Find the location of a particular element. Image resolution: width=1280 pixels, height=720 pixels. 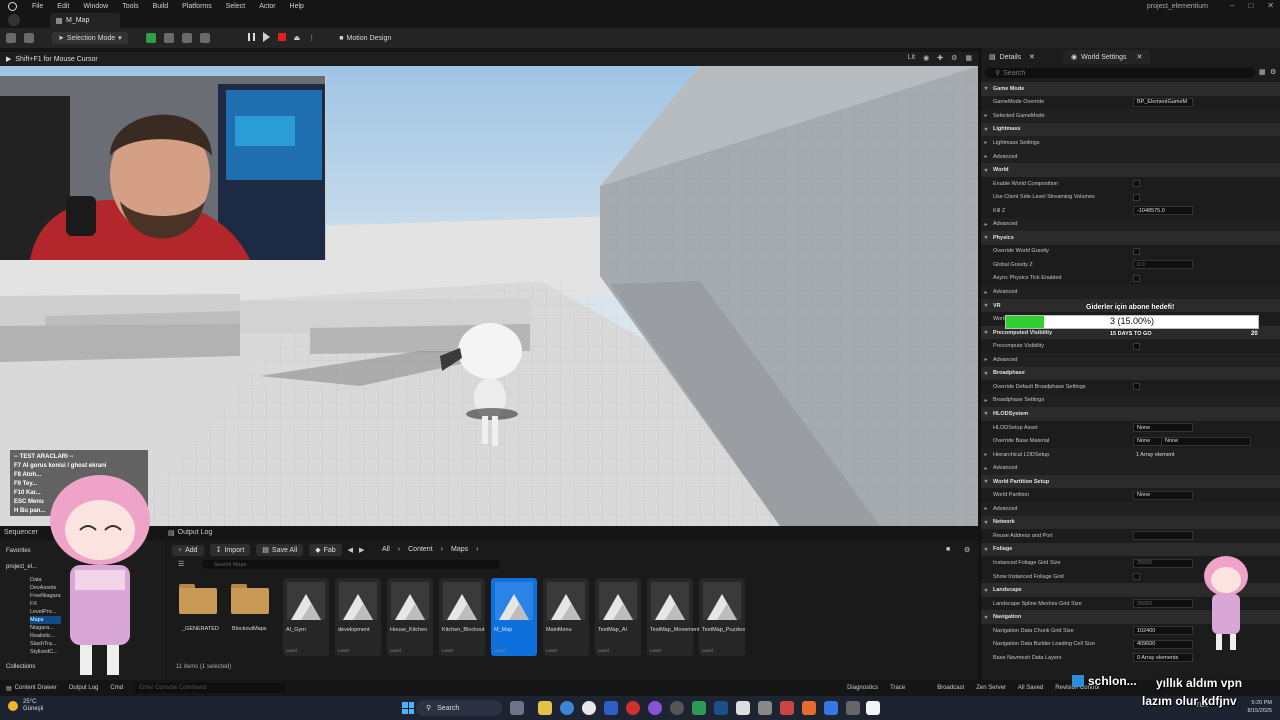

epic-icon is located at coordinates (743, 708).